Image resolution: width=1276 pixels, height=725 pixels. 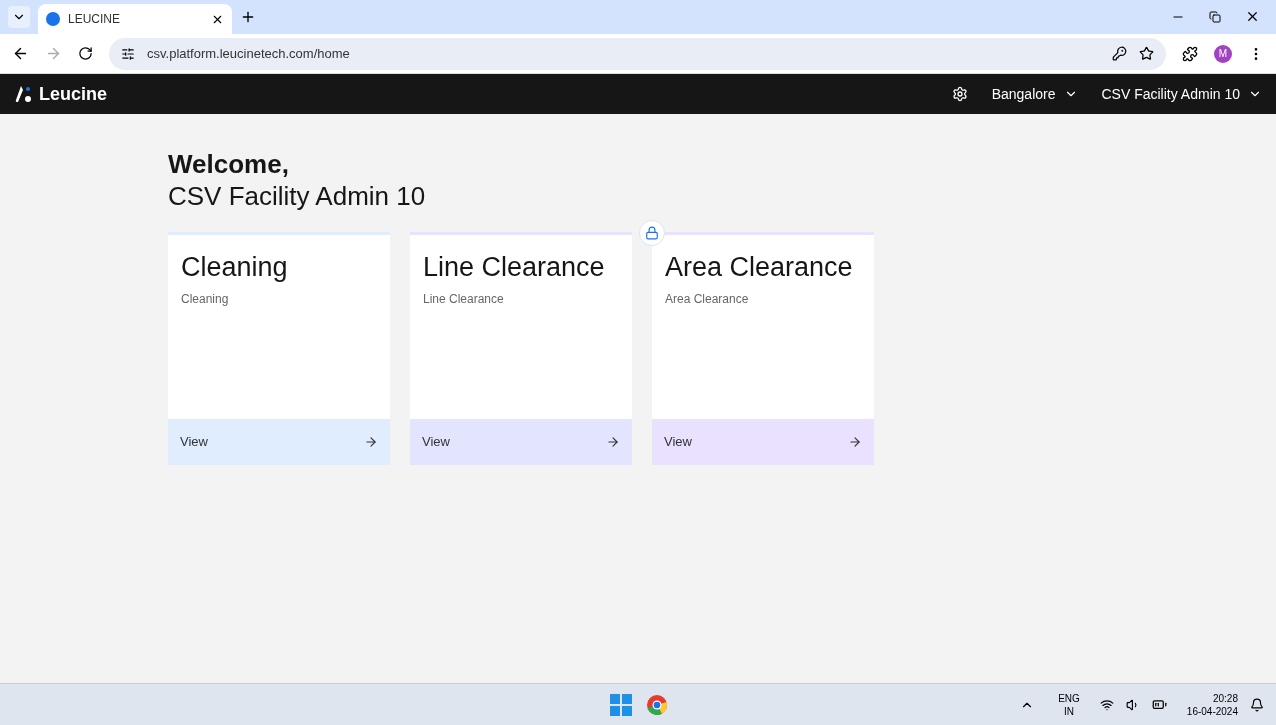 What do you see at coordinates (657, 704) in the screenshot?
I see `browser-app-icon` at bounding box center [657, 704].